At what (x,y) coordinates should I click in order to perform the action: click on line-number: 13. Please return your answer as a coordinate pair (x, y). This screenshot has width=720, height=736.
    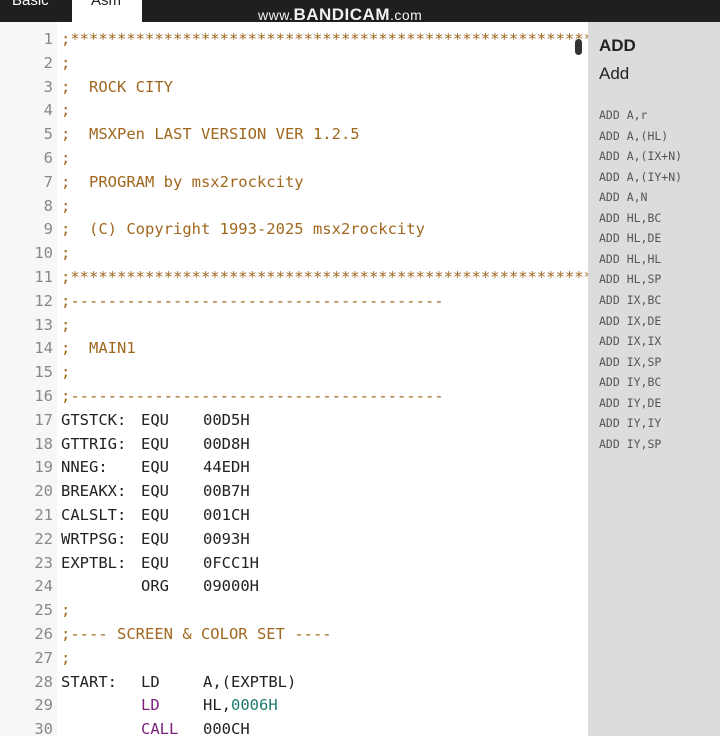
    Looking at the image, I should click on (43, 324).